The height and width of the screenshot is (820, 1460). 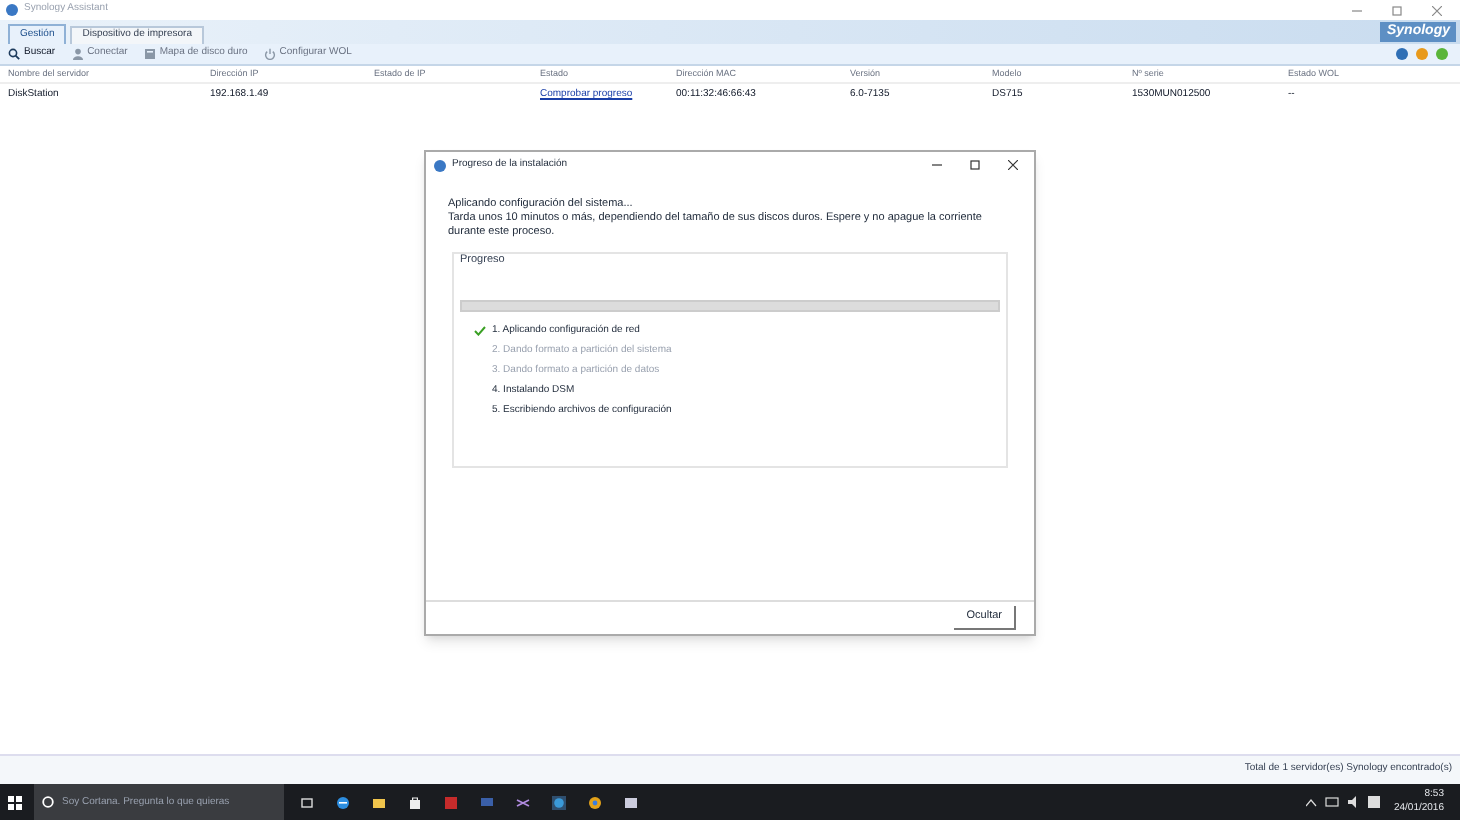 What do you see at coordinates (15, 802) in the screenshot?
I see `start-icon` at bounding box center [15, 802].